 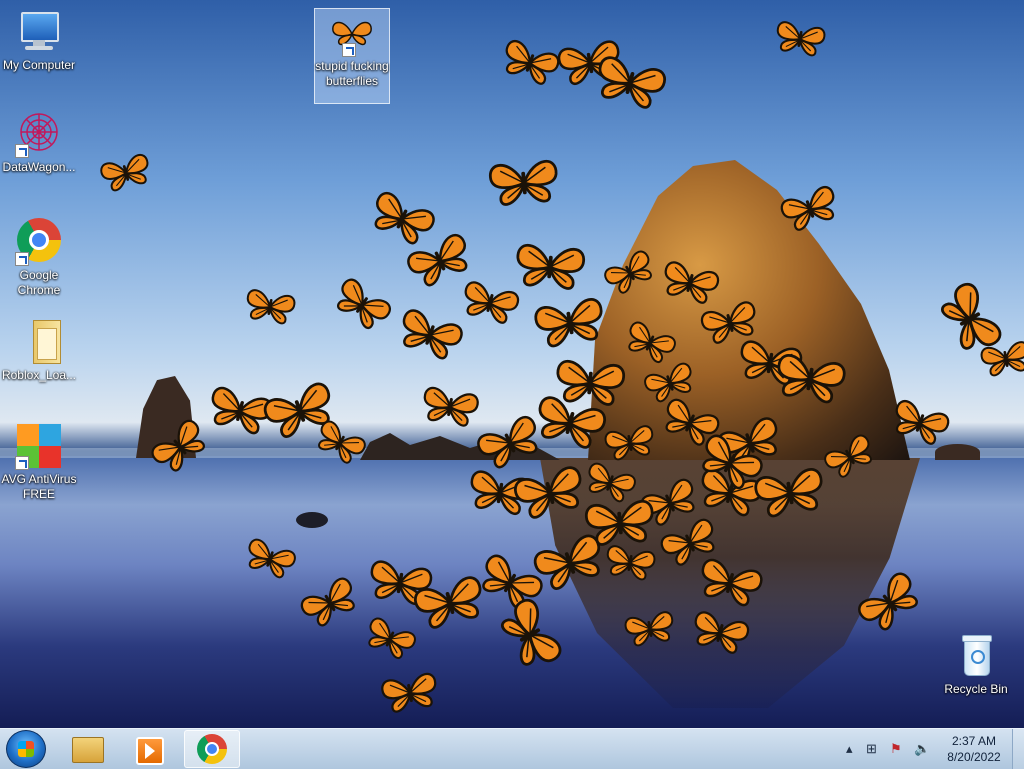 I want to click on haystack-rock, so click(x=749, y=310).